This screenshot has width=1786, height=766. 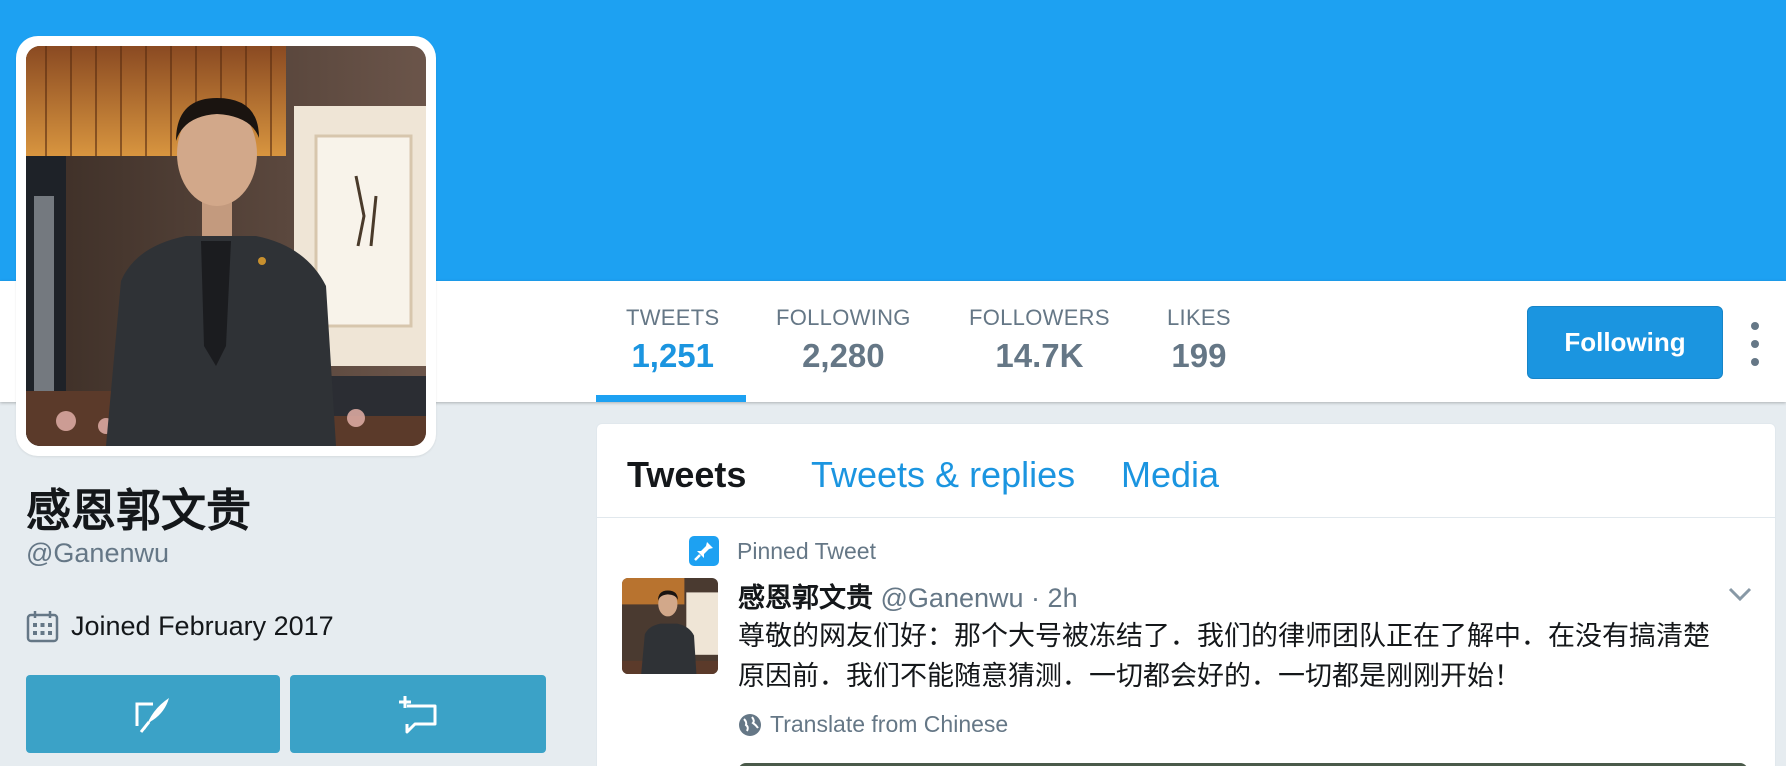 I want to click on tweet-avatar-photo, so click(x=670, y=626).